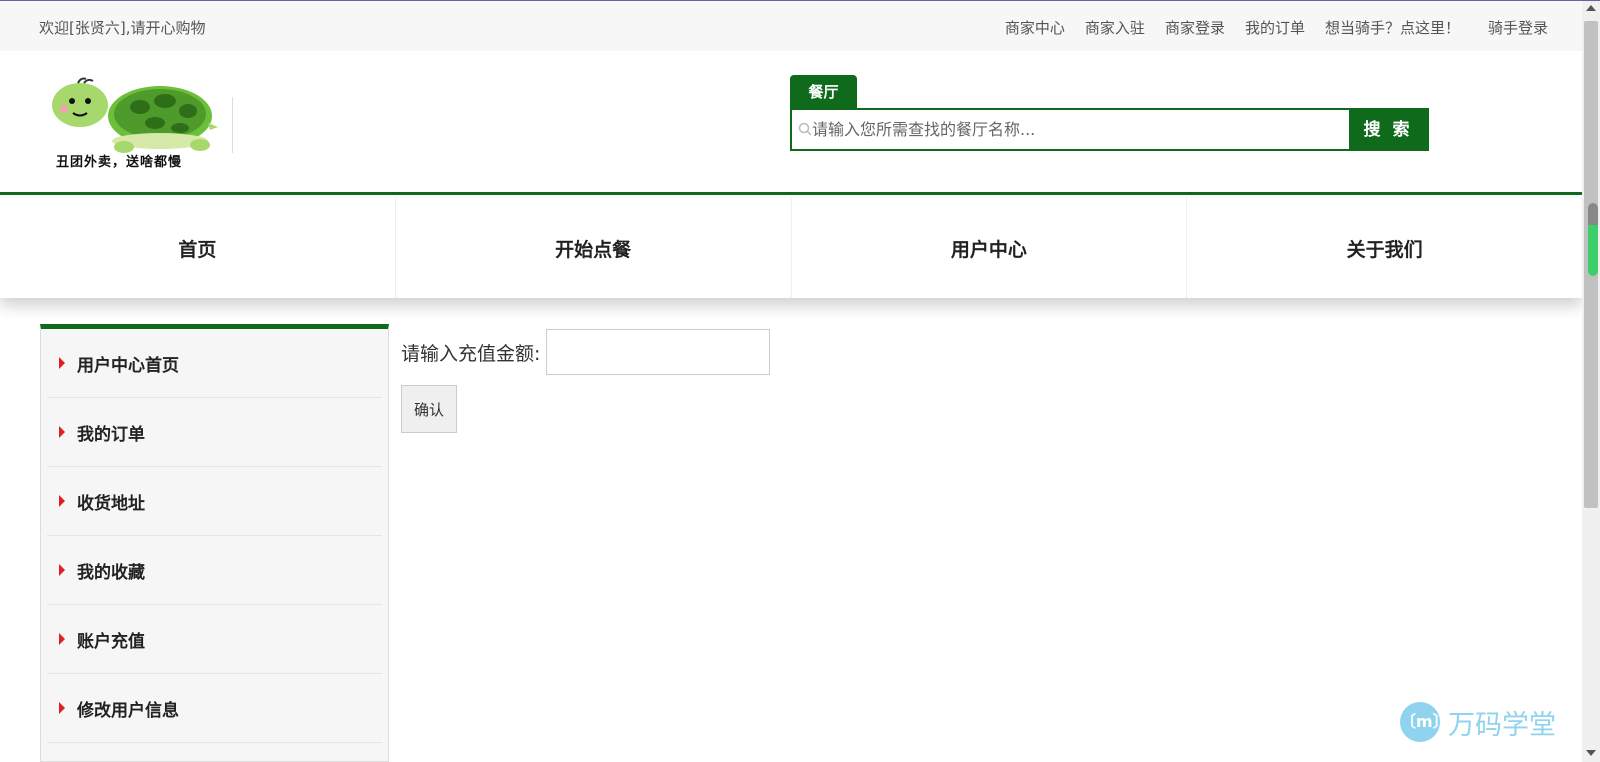 Image resolution: width=1600 pixels, height=762 pixels. Describe the element at coordinates (1115, 27) in the screenshot. I see `top-link-merchant-join: 商家入驻` at that location.